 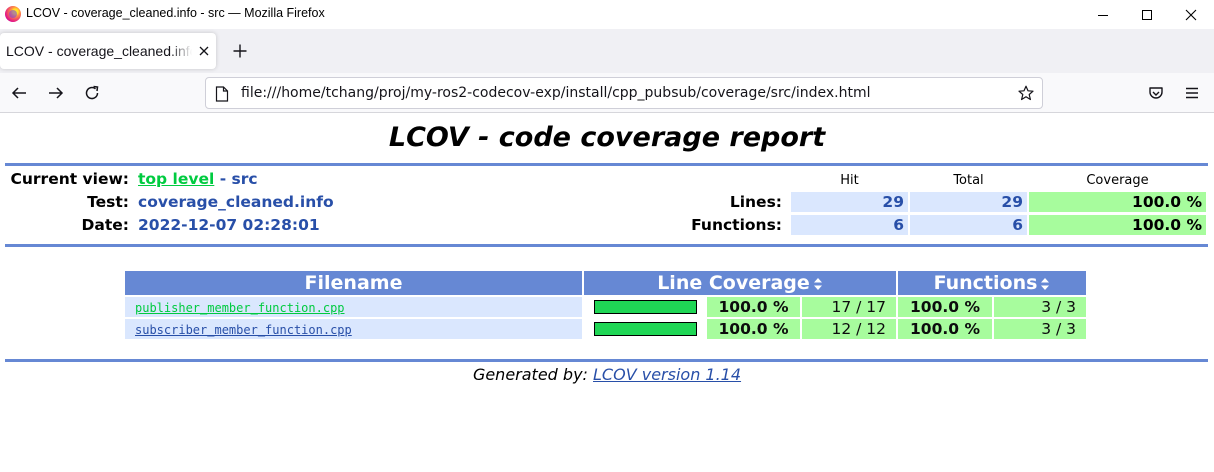 I want to click on minimize-icon, so click(x=1103, y=15).